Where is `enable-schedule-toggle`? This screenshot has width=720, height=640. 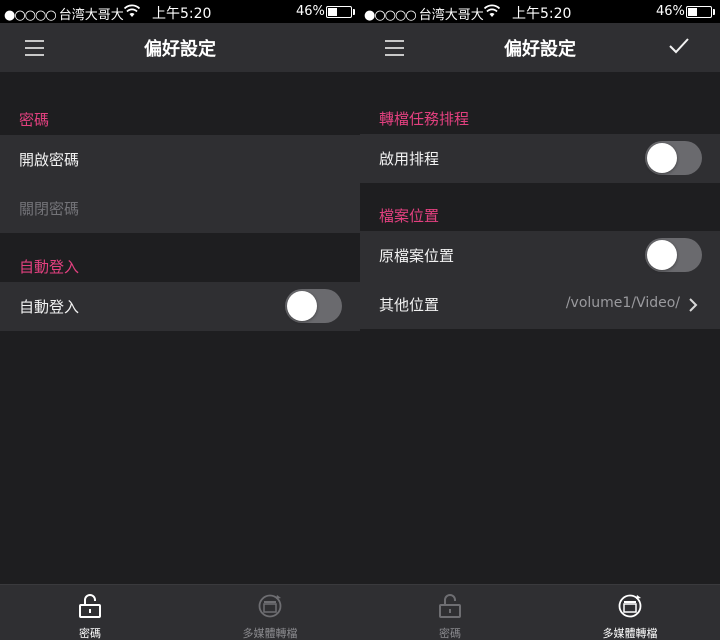 enable-schedule-toggle is located at coordinates (673, 158).